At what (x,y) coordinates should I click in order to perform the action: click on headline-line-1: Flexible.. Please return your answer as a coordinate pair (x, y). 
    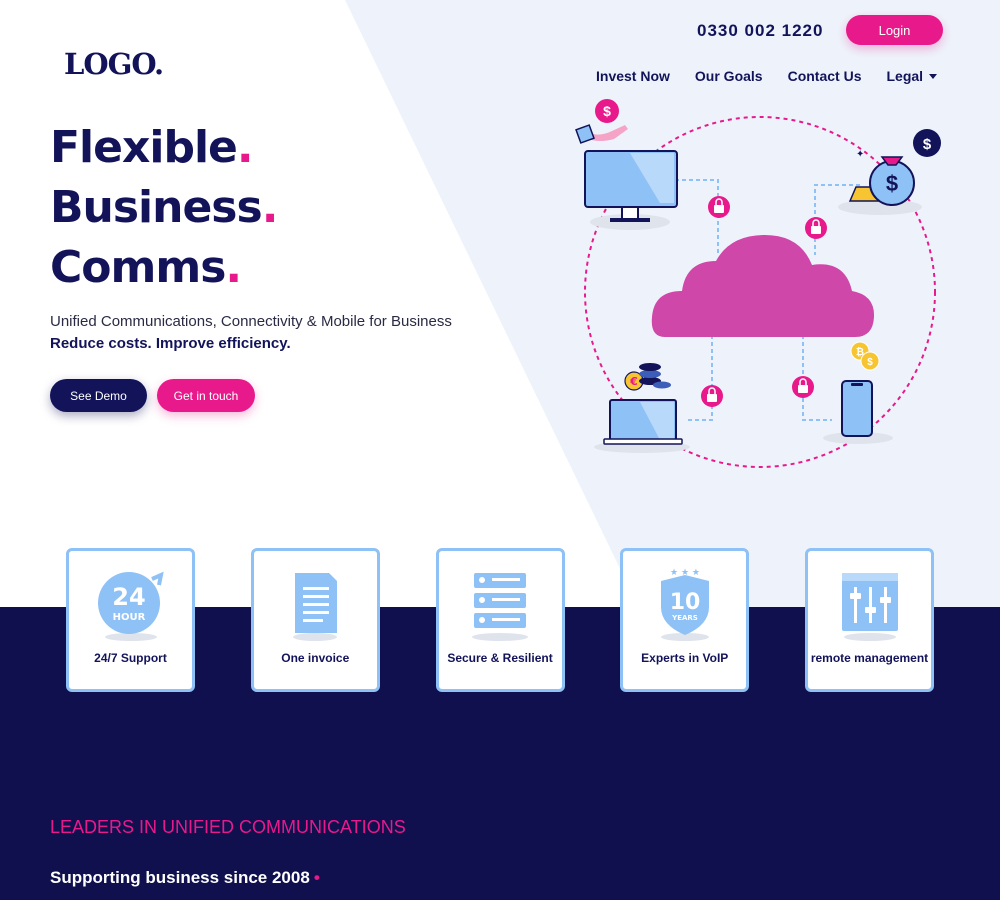
    Looking at the image, I should click on (163, 148).